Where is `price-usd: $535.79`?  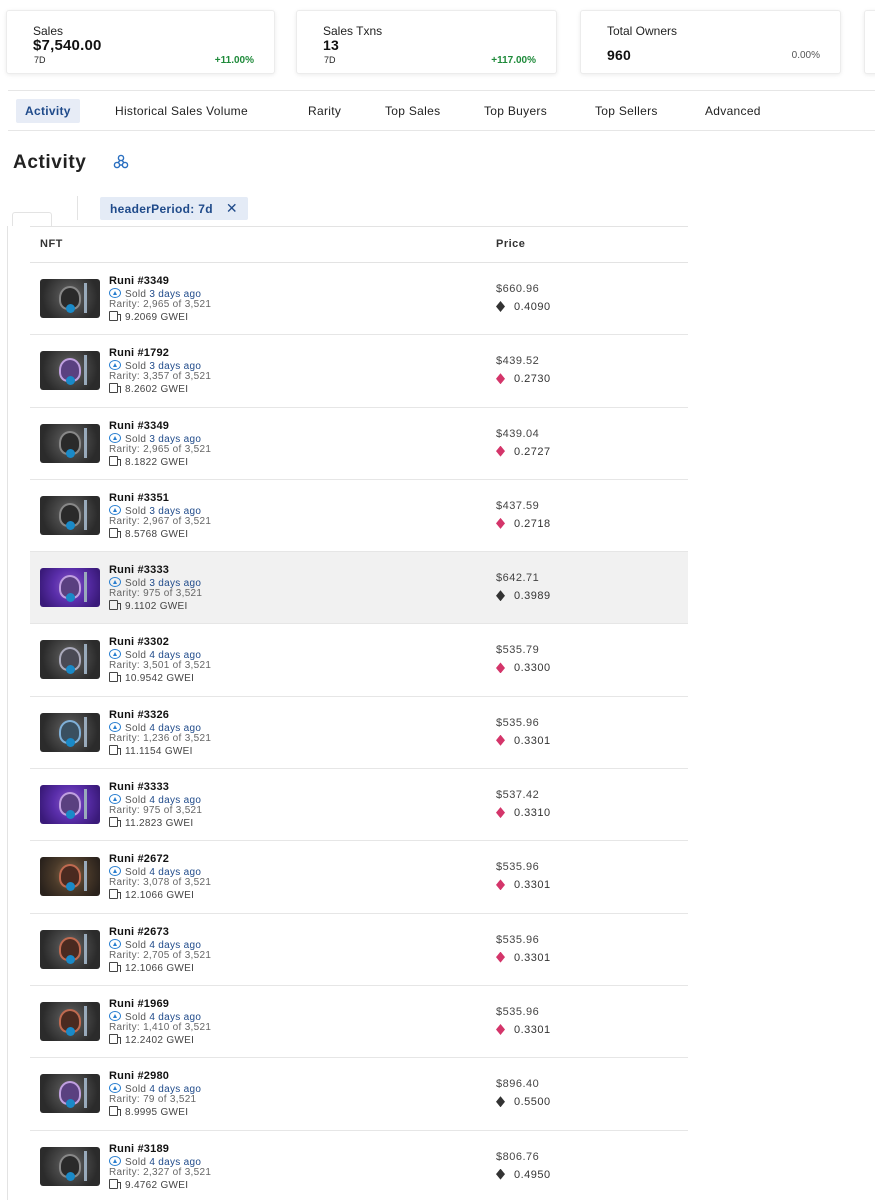 price-usd: $535.79 is located at coordinates (518, 650).